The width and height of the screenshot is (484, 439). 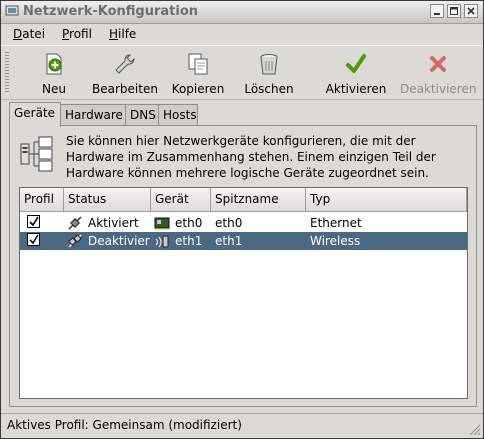 What do you see at coordinates (125, 89) in the screenshot?
I see `edit-label: Bearbeiten` at bounding box center [125, 89].